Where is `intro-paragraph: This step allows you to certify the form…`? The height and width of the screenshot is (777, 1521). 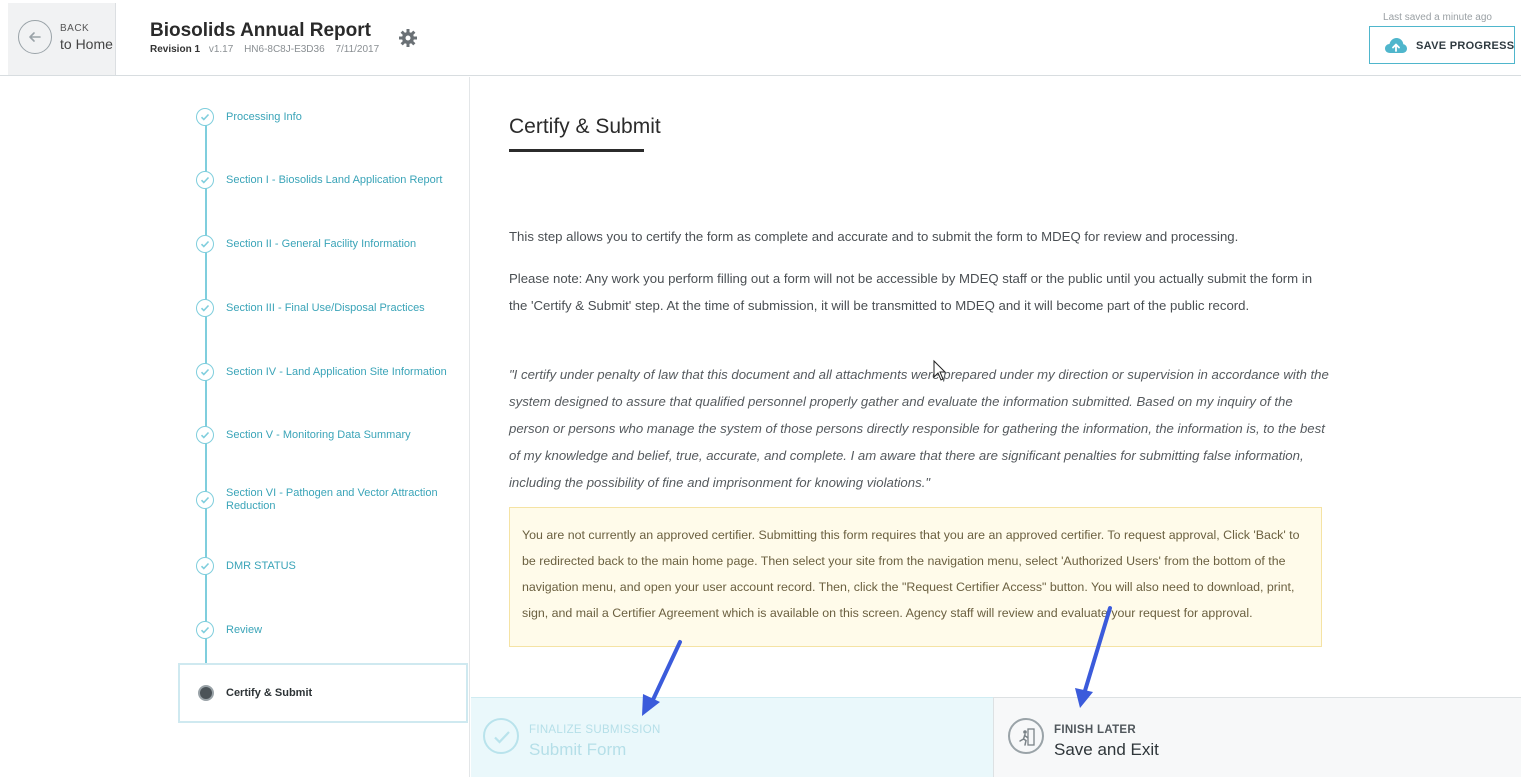
intro-paragraph: This step allows you to certify the form… is located at coordinates (874, 236).